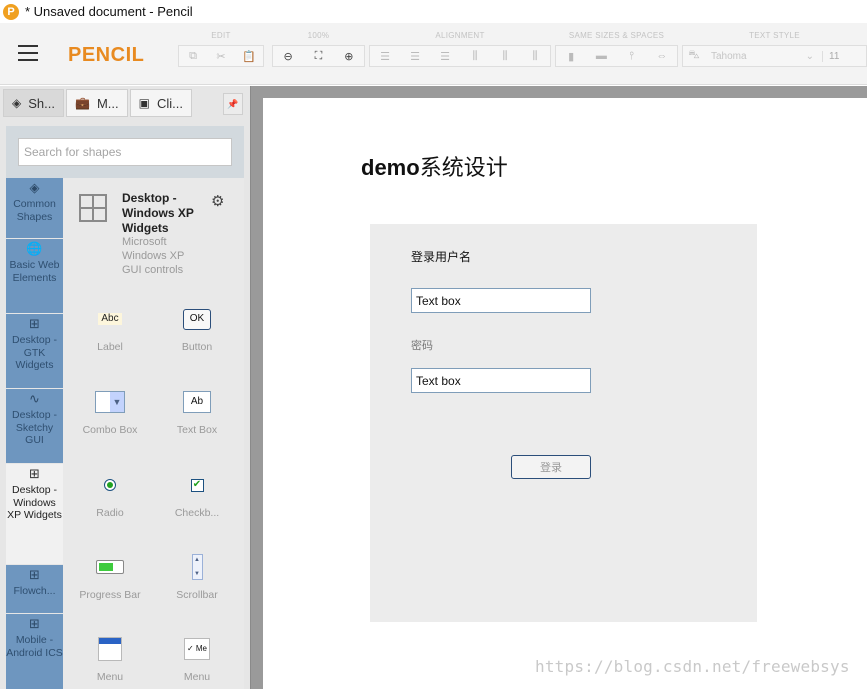 This screenshot has height=689, width=867. What do you see at coordinates (460, 35) in the screenshot?
I see `alignment-group-label: ALIGNMENT` at bounding box center [460, 35].